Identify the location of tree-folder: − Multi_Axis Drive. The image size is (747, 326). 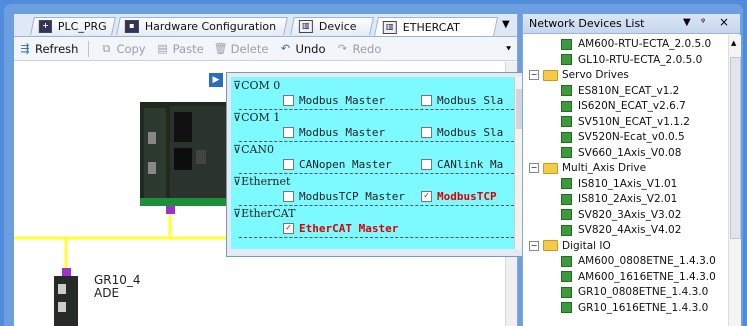
(587, 168).